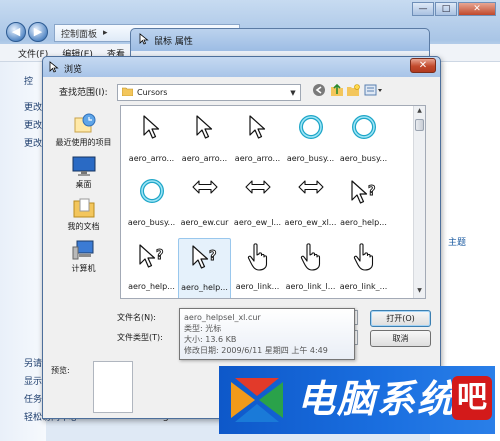 The image size is (500, 441). What do you see at coordinates (257, 400) in the screenshot?
I see `watermark-logo-icon` at bounding box center [257, 400].